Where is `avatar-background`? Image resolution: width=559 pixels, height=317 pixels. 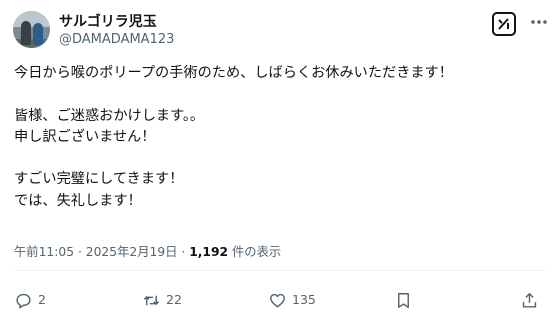 avatar-background is located at coordinates (31, 19).